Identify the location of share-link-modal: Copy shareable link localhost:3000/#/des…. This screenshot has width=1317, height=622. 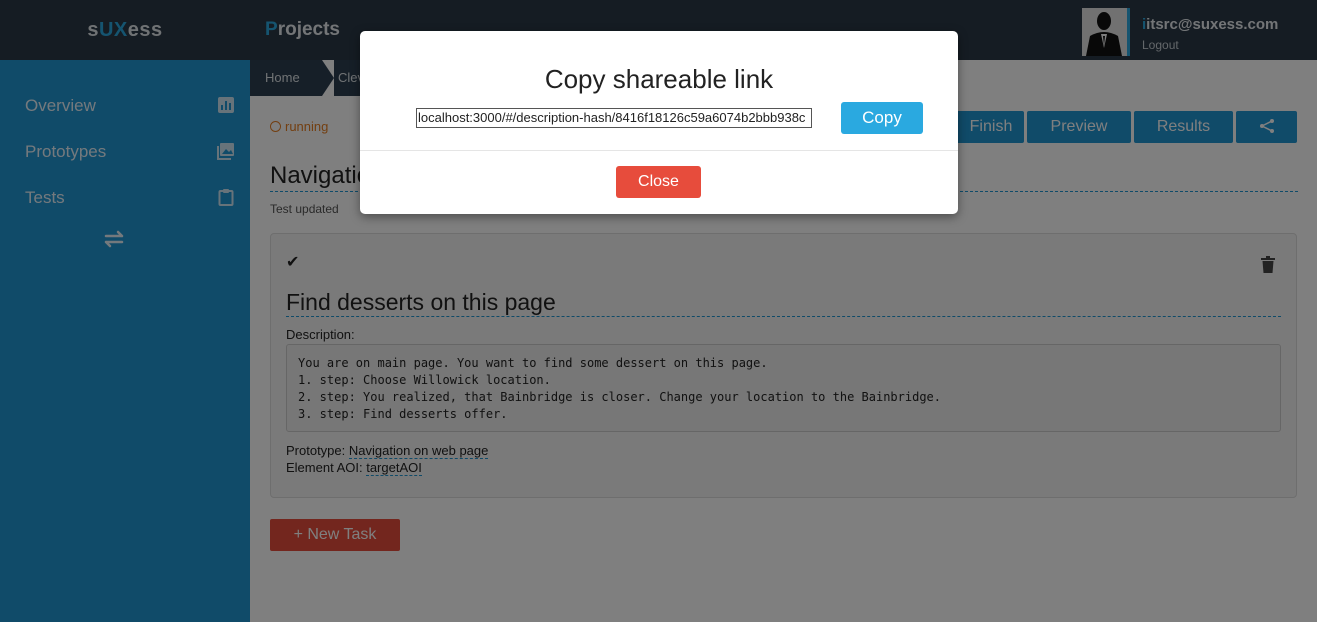
(659, 122).